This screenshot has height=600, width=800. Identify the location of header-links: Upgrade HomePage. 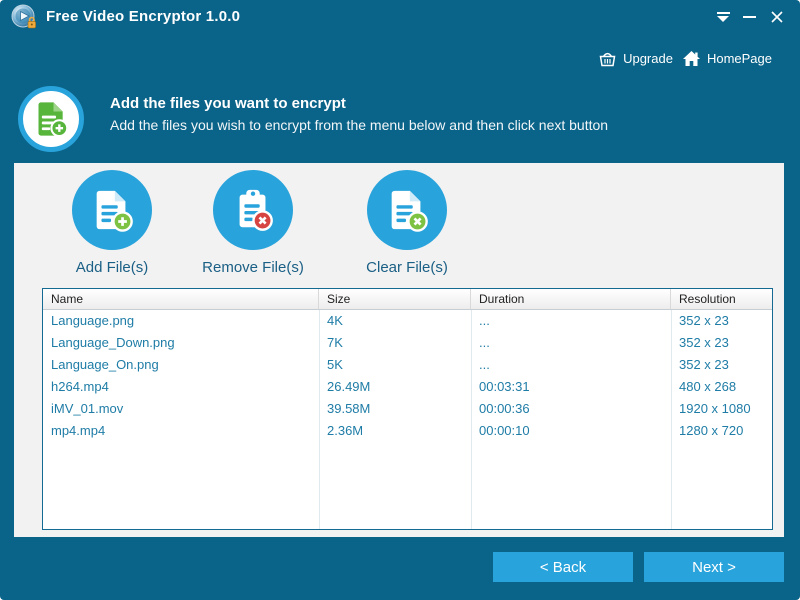
(685, 58).